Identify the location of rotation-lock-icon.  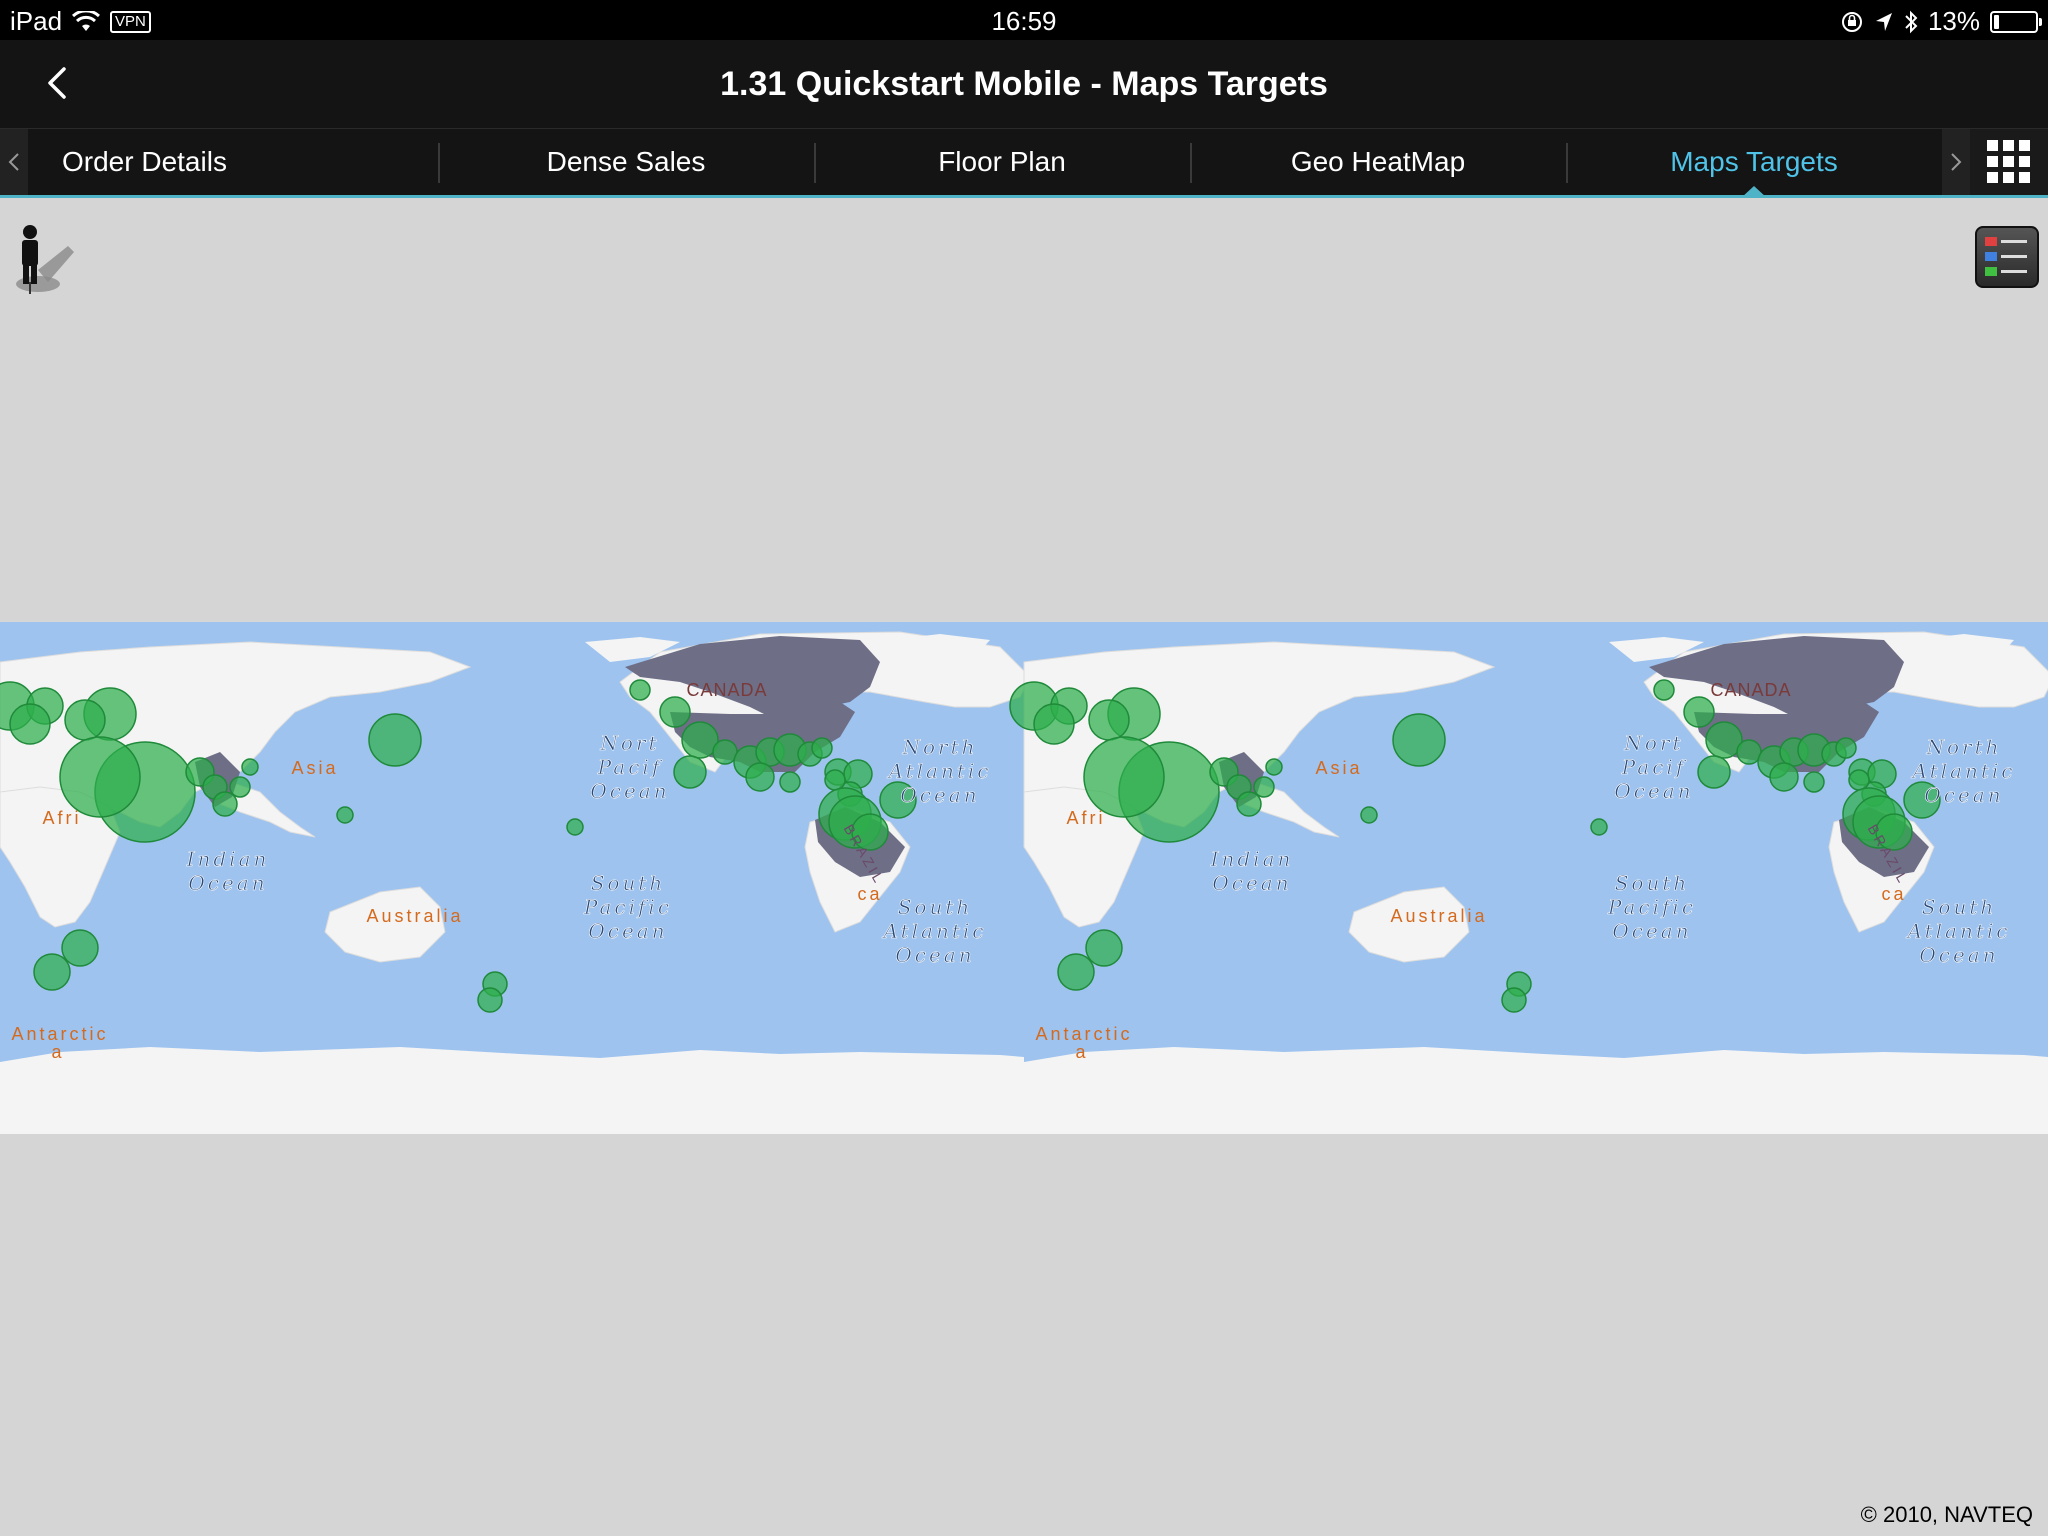
(1851, 21).